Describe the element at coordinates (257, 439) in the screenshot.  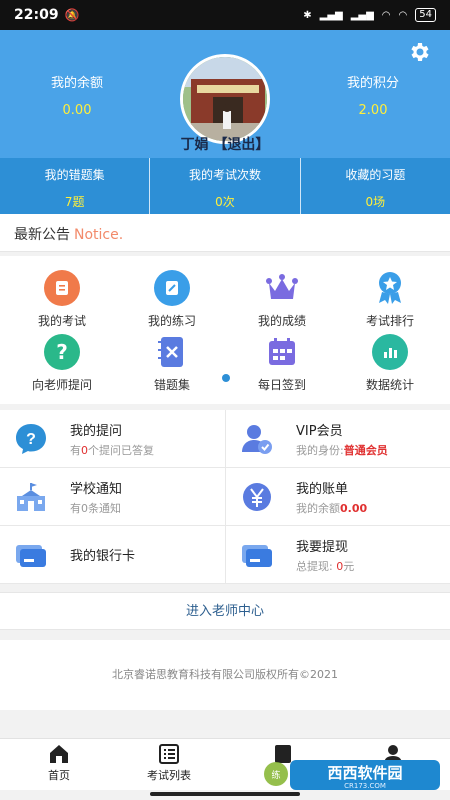
I see `vip-user-icon` at that location.